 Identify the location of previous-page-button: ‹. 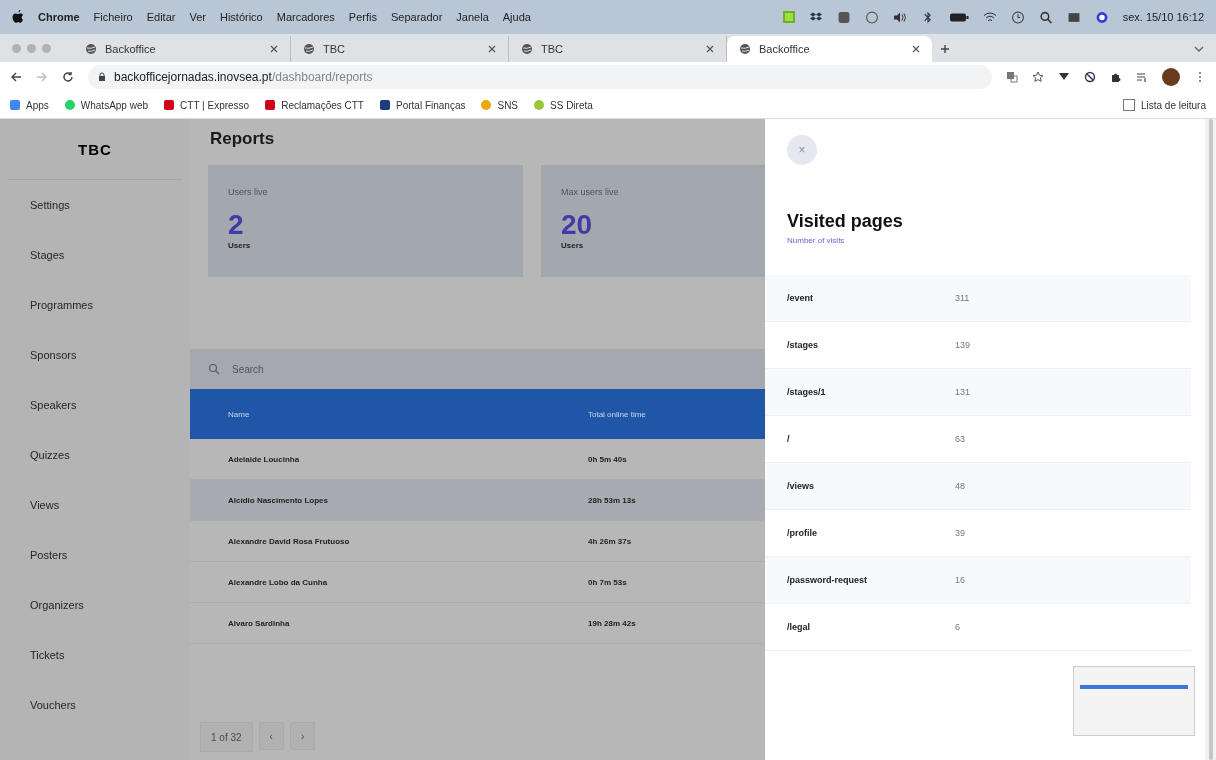
(271, 736).